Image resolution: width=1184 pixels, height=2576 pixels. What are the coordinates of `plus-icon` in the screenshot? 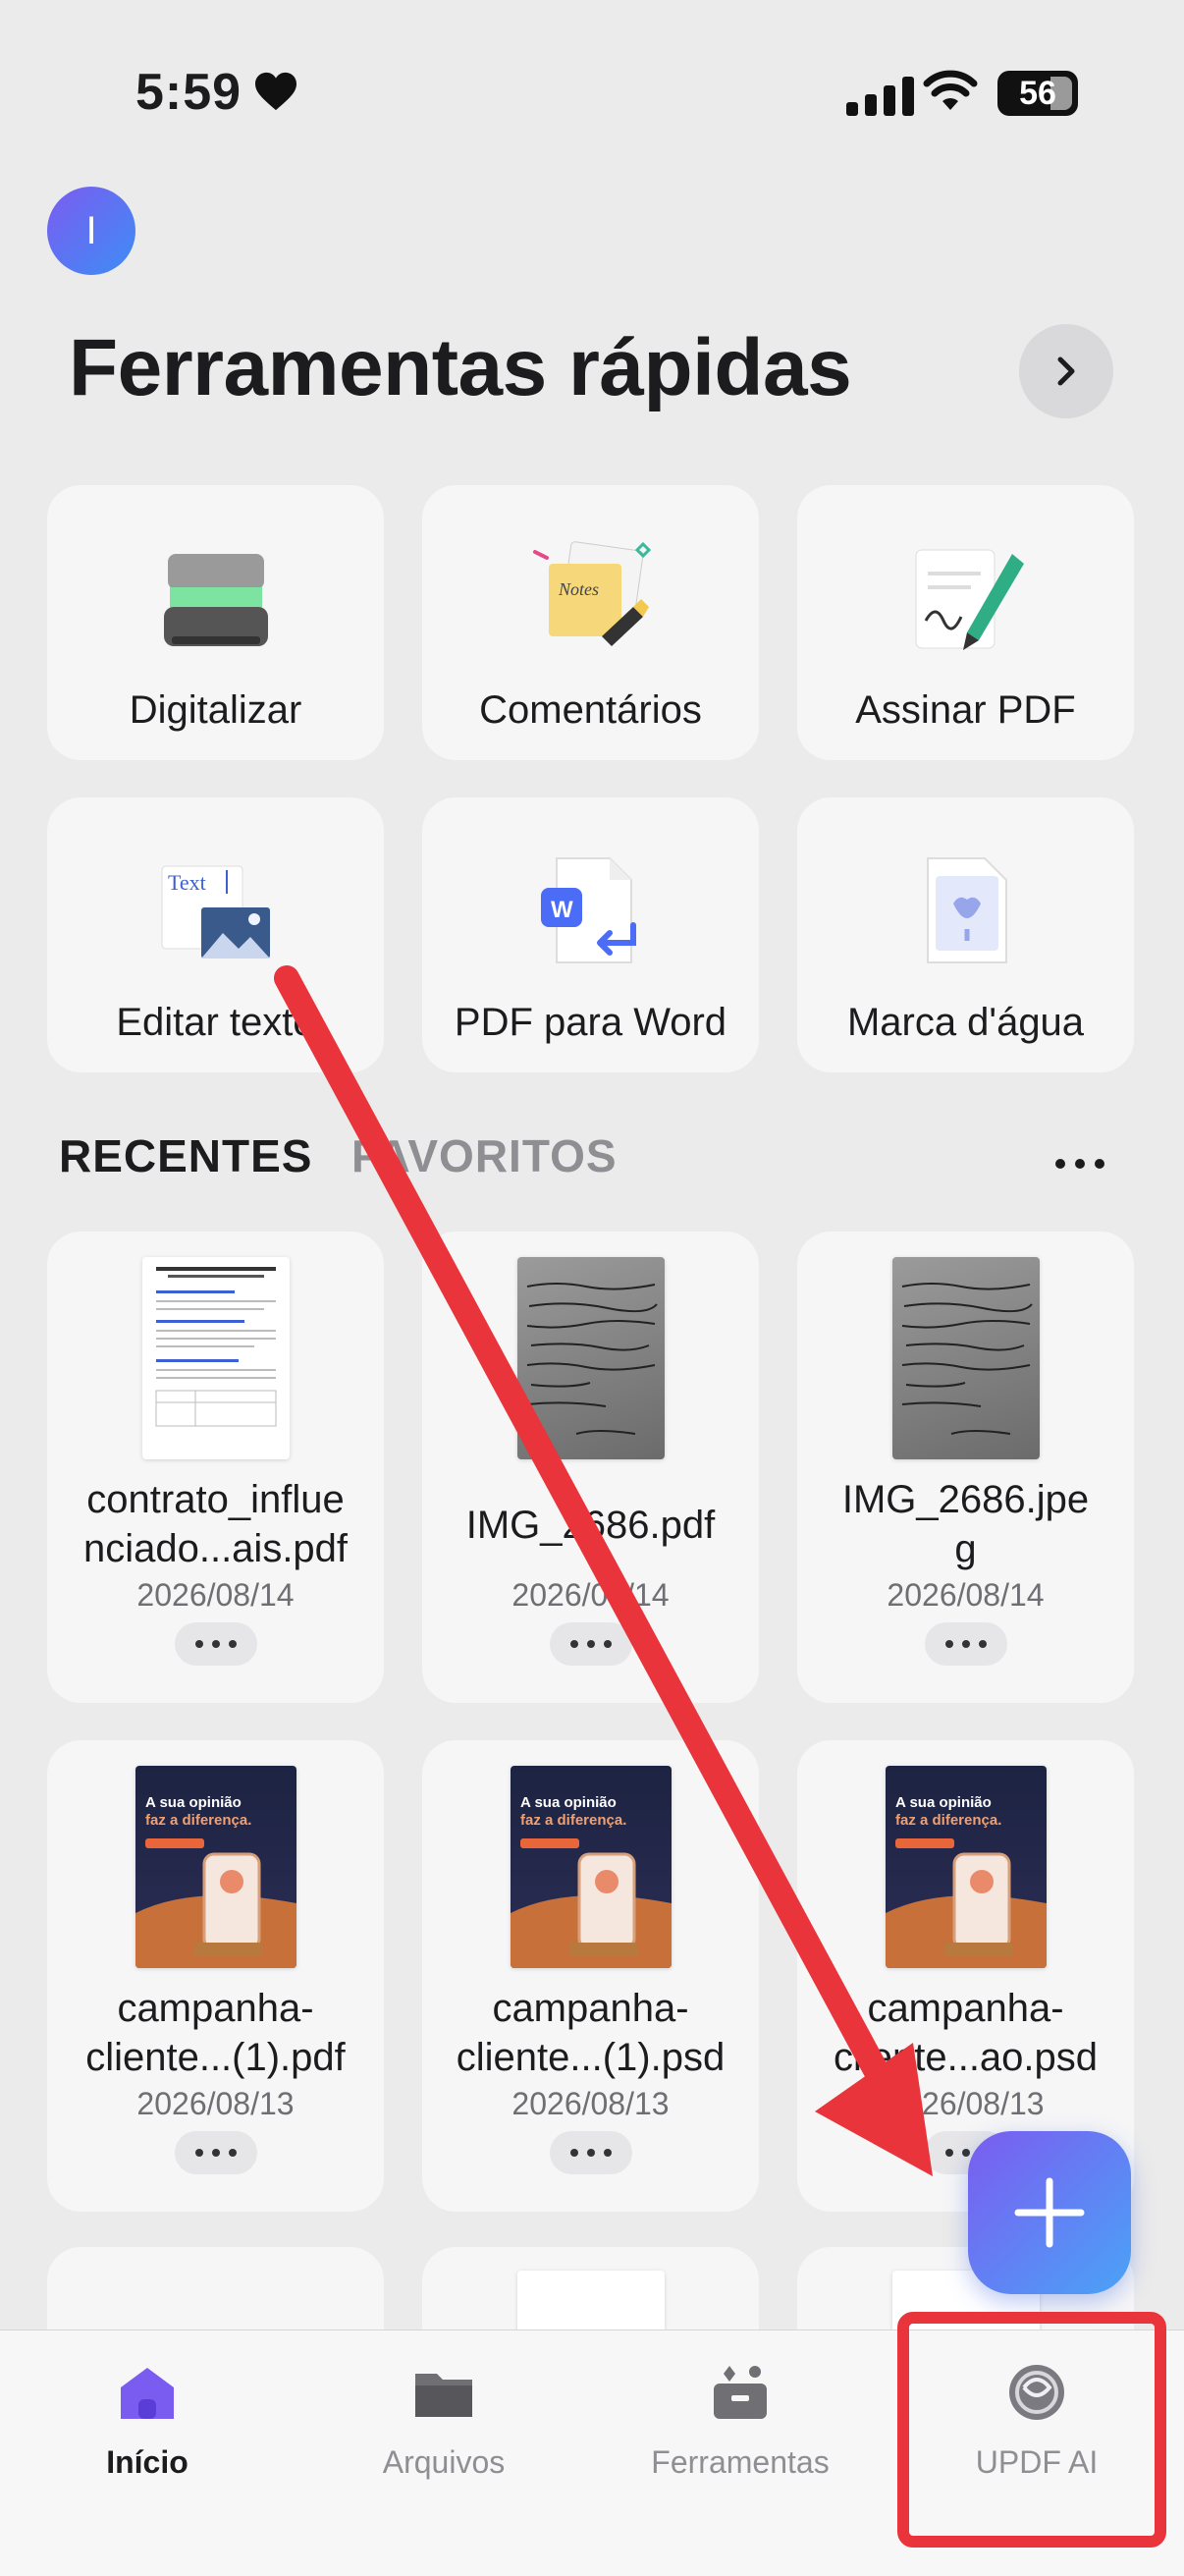 It's located at (1049, 2212).